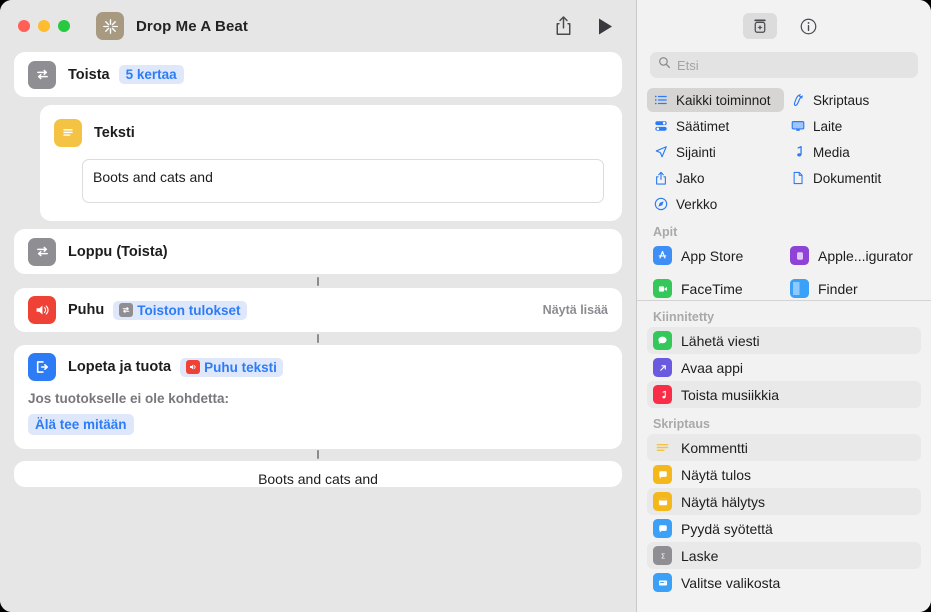  I want to click on fallback-token: Älä tee mitään, so click(81, 424).